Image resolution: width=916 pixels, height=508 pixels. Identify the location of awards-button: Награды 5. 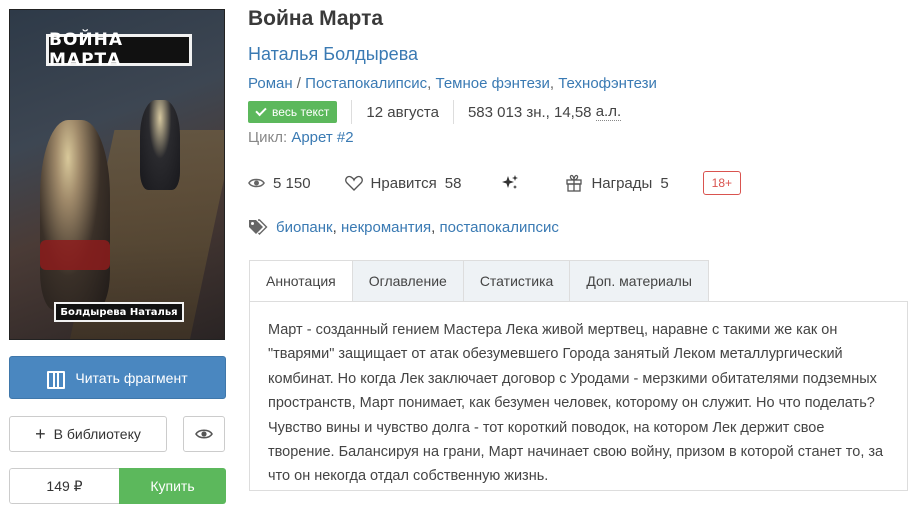
(617, 183).